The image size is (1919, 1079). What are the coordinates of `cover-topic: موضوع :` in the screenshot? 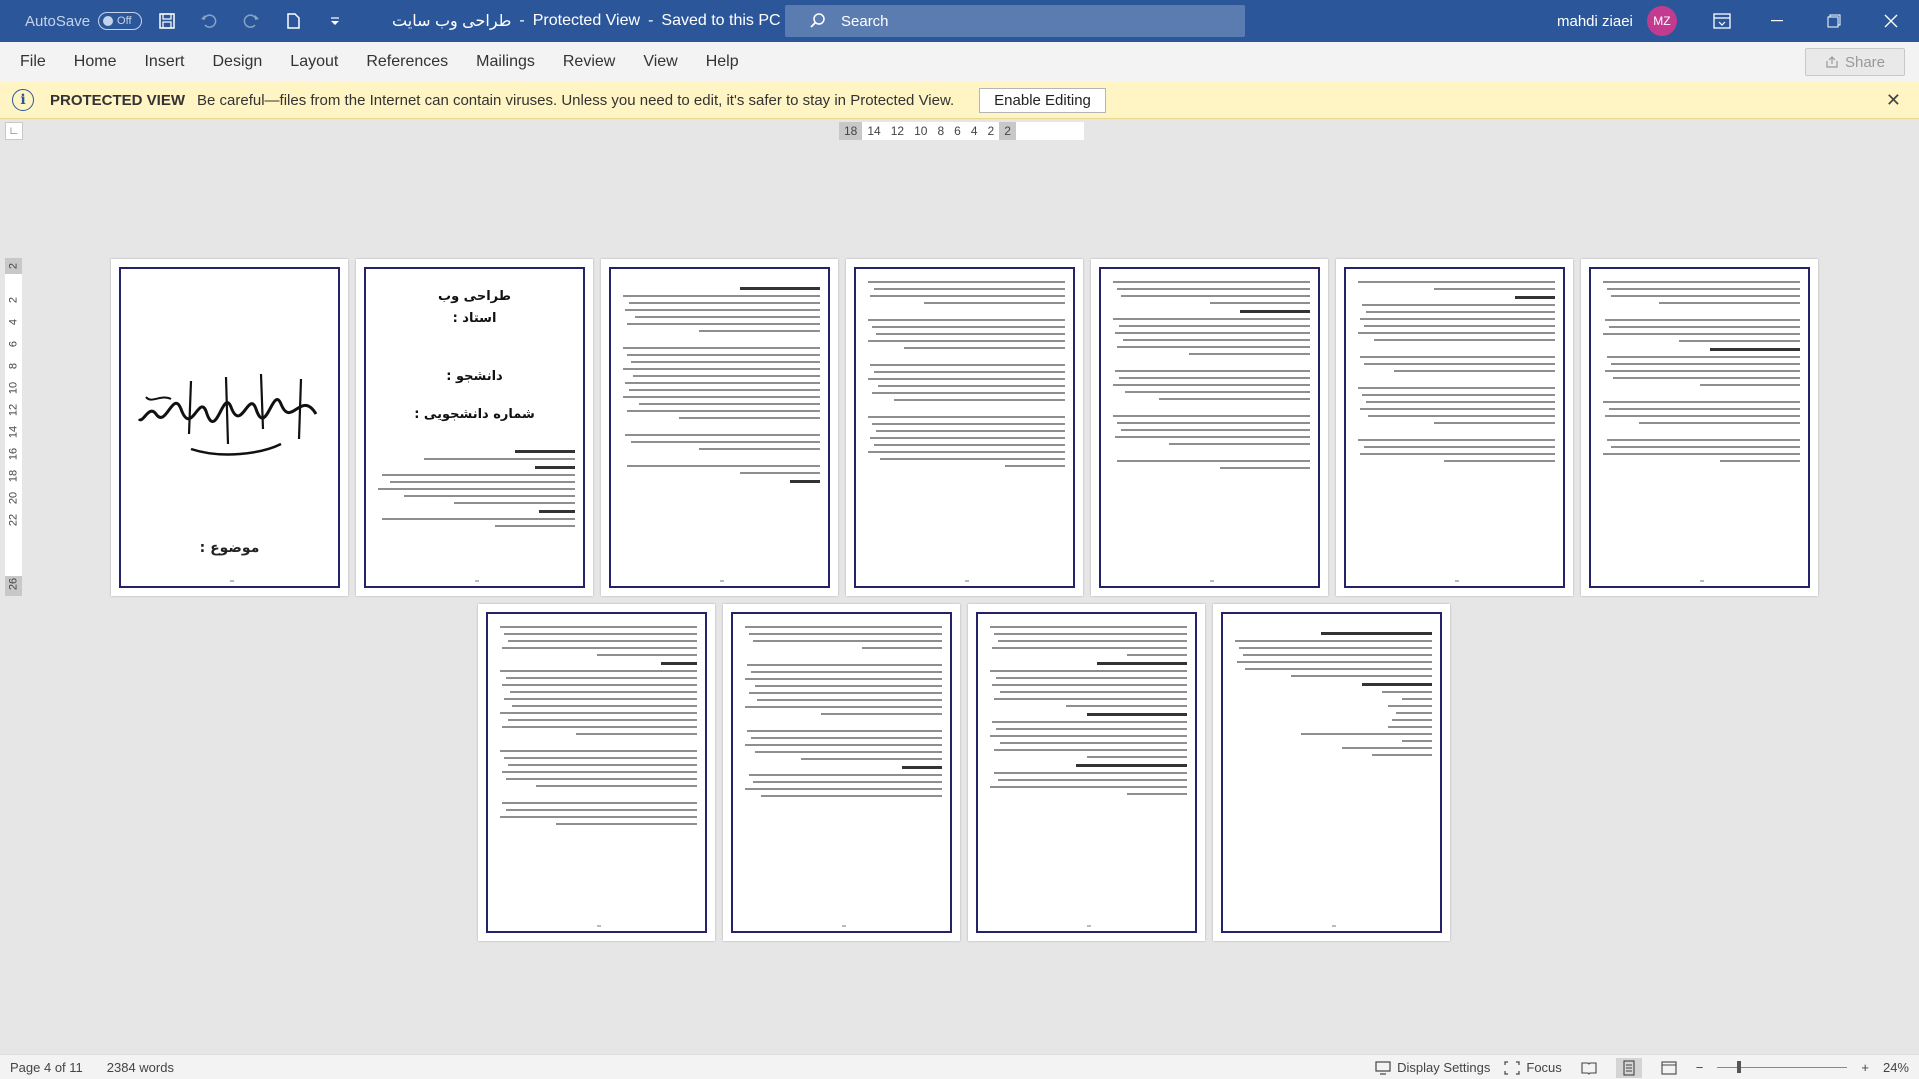 It's located at (229, 548).